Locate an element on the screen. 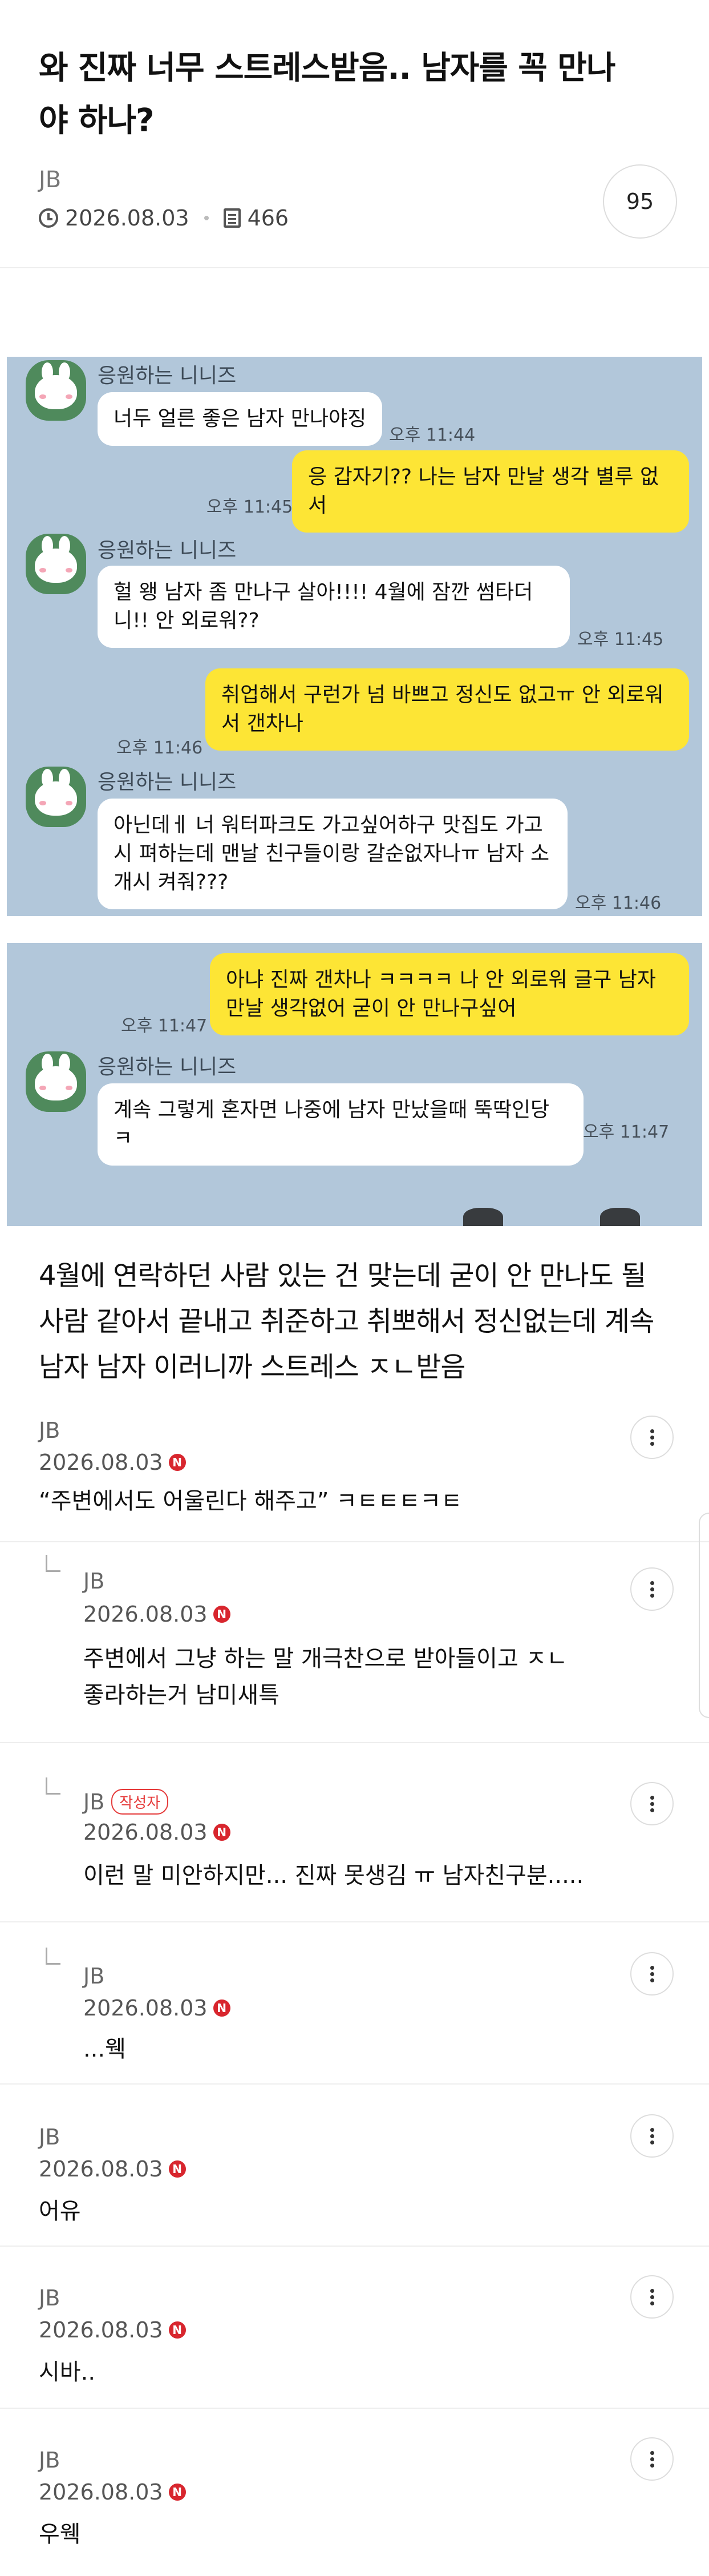 This screenshot has width=709, height=2576. side-scroll-handle is located at coordinates (704, 1616).